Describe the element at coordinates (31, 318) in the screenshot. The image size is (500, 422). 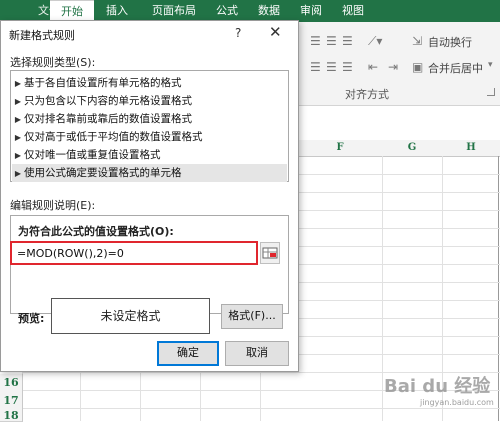
I see `preview-label: 预览:` at that location.